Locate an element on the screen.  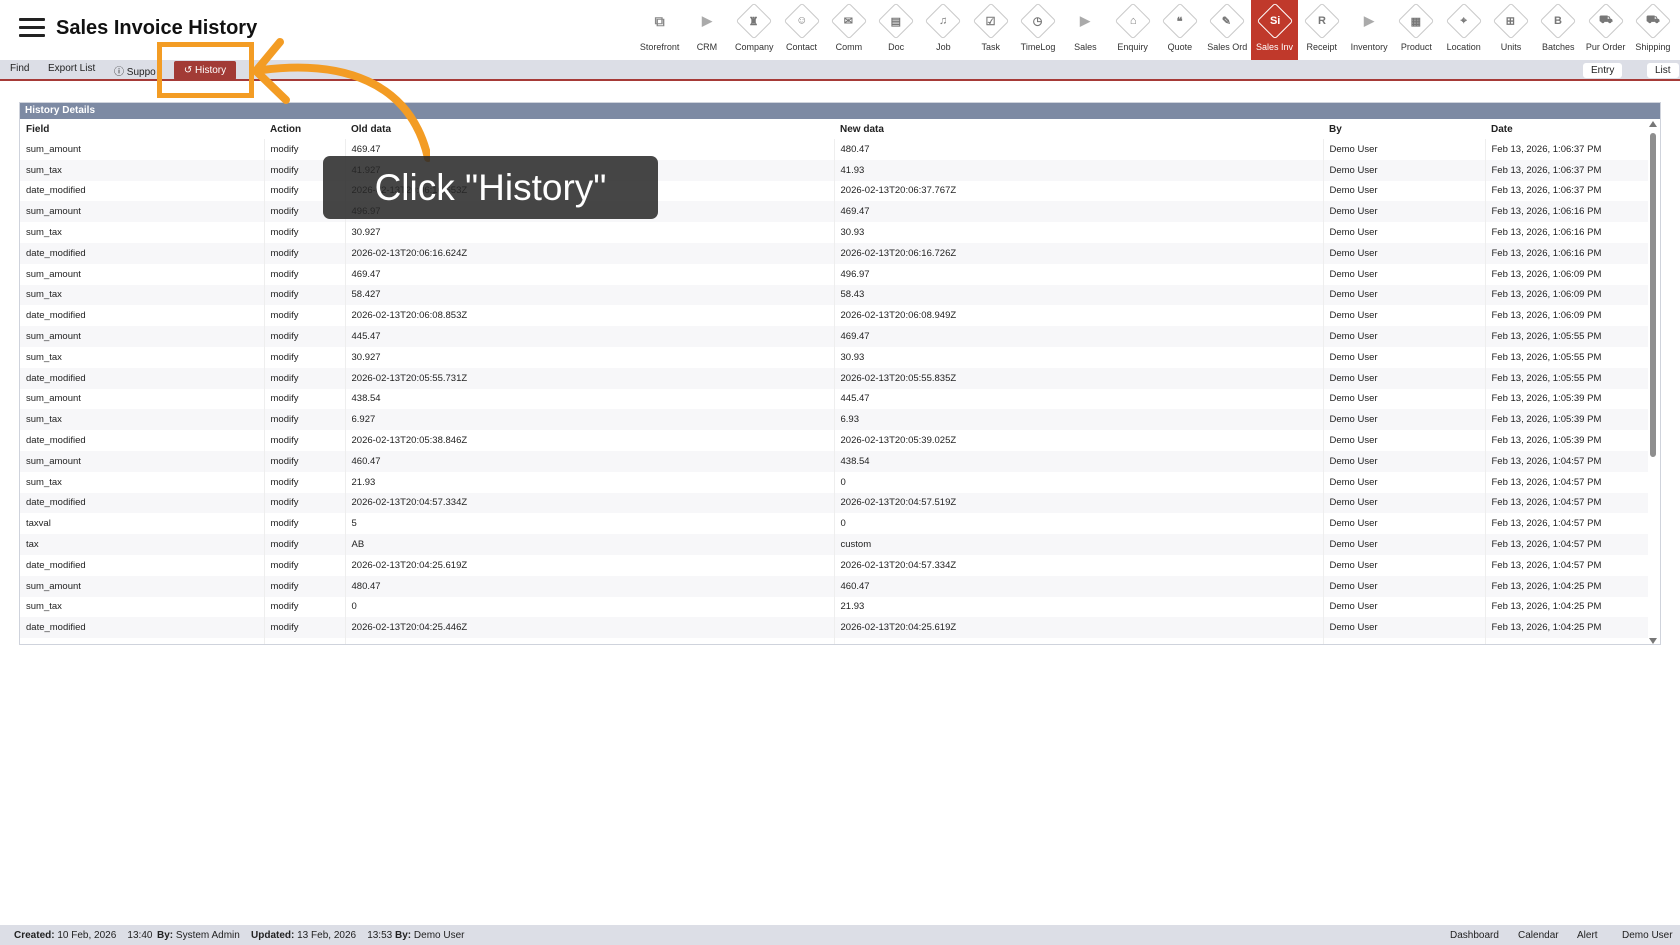
vertical-scrollbar is located at coordinates (1653, 382).